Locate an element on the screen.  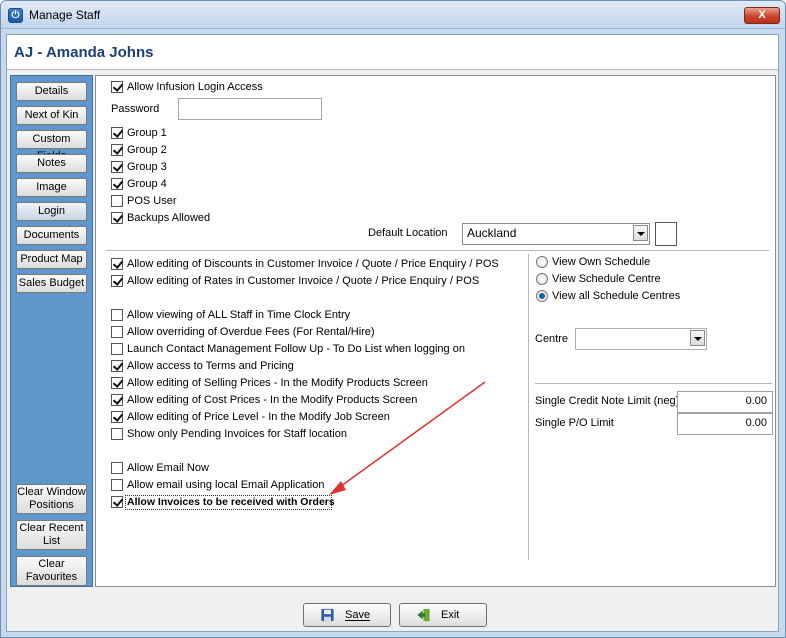
group-2-checkbox is located at coordinates (117, 150).